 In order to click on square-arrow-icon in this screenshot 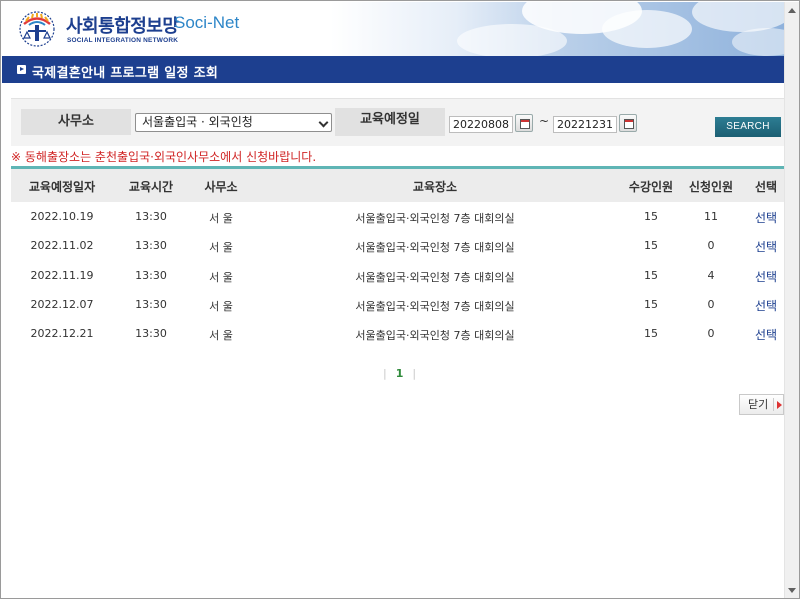, I will do `click(21, 69)`.